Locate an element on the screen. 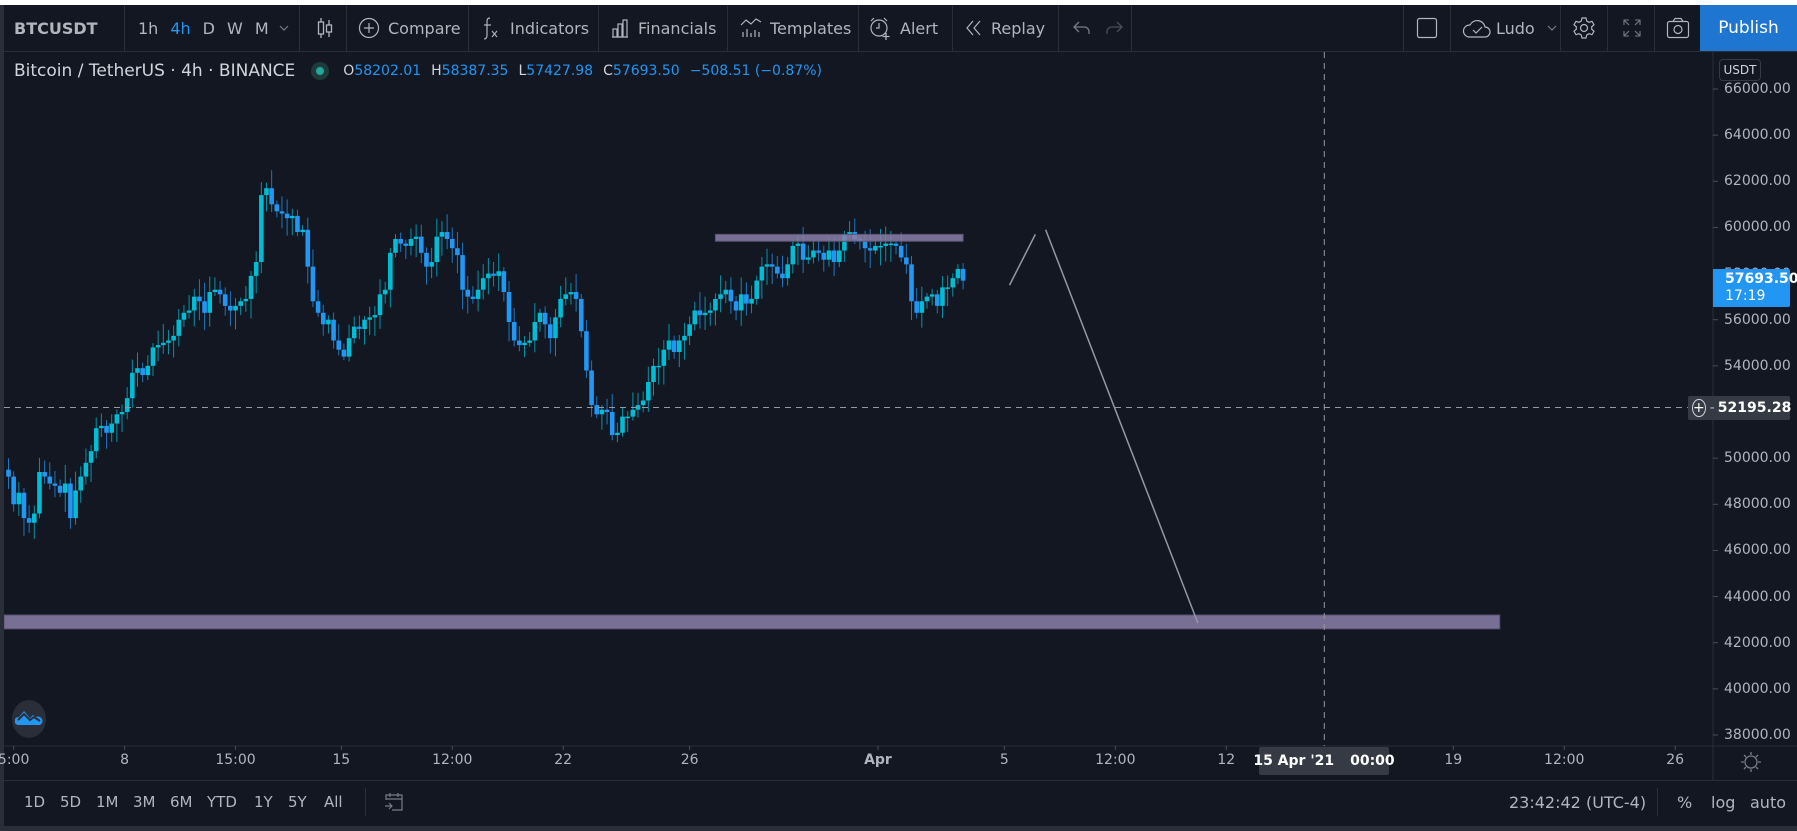 This screenshot has width=1797, height=831. range-button-1d: 1D is located at coordinates (34, 802).